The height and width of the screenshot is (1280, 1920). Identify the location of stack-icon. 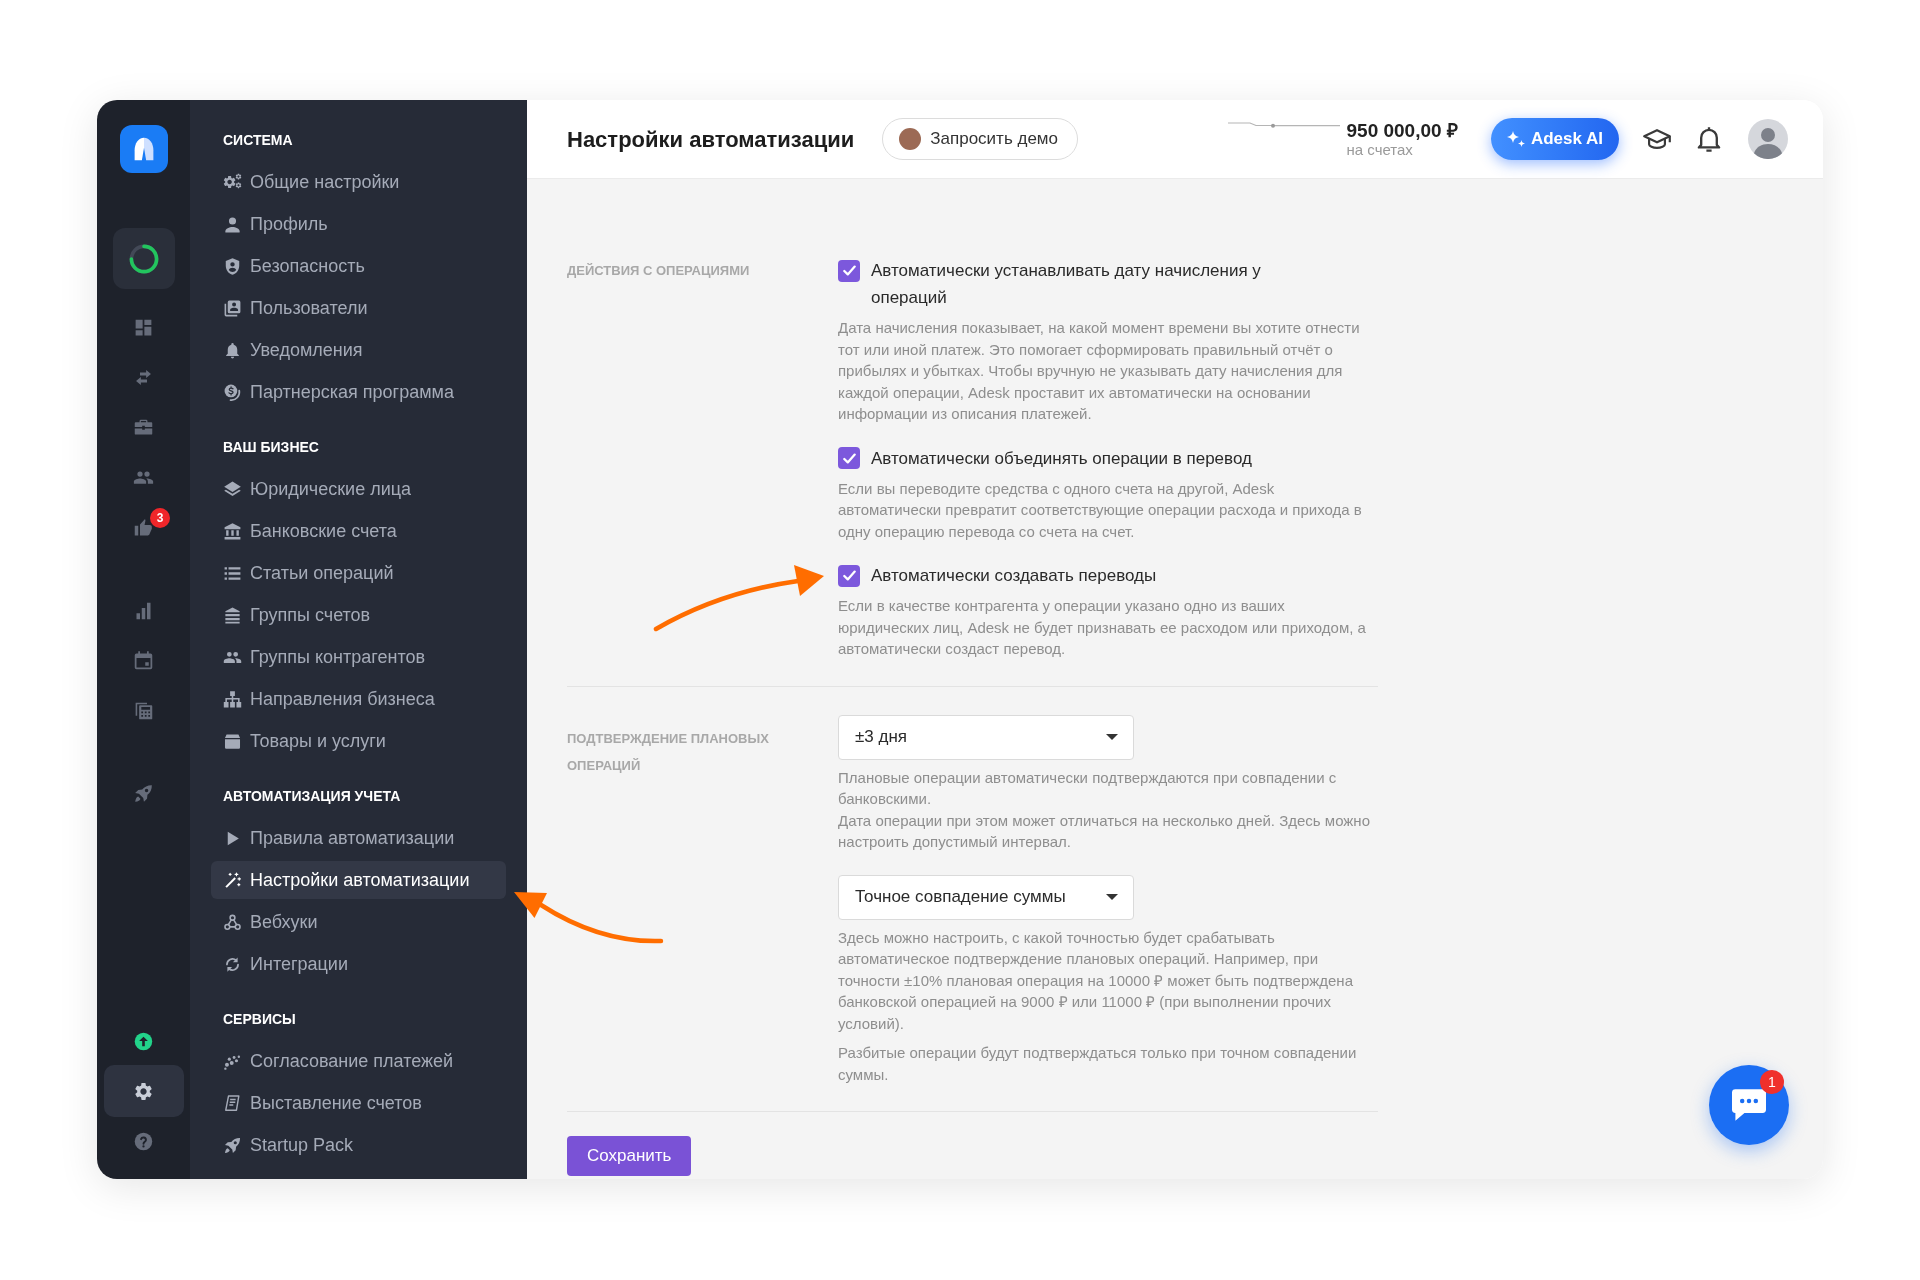
(232, 615).